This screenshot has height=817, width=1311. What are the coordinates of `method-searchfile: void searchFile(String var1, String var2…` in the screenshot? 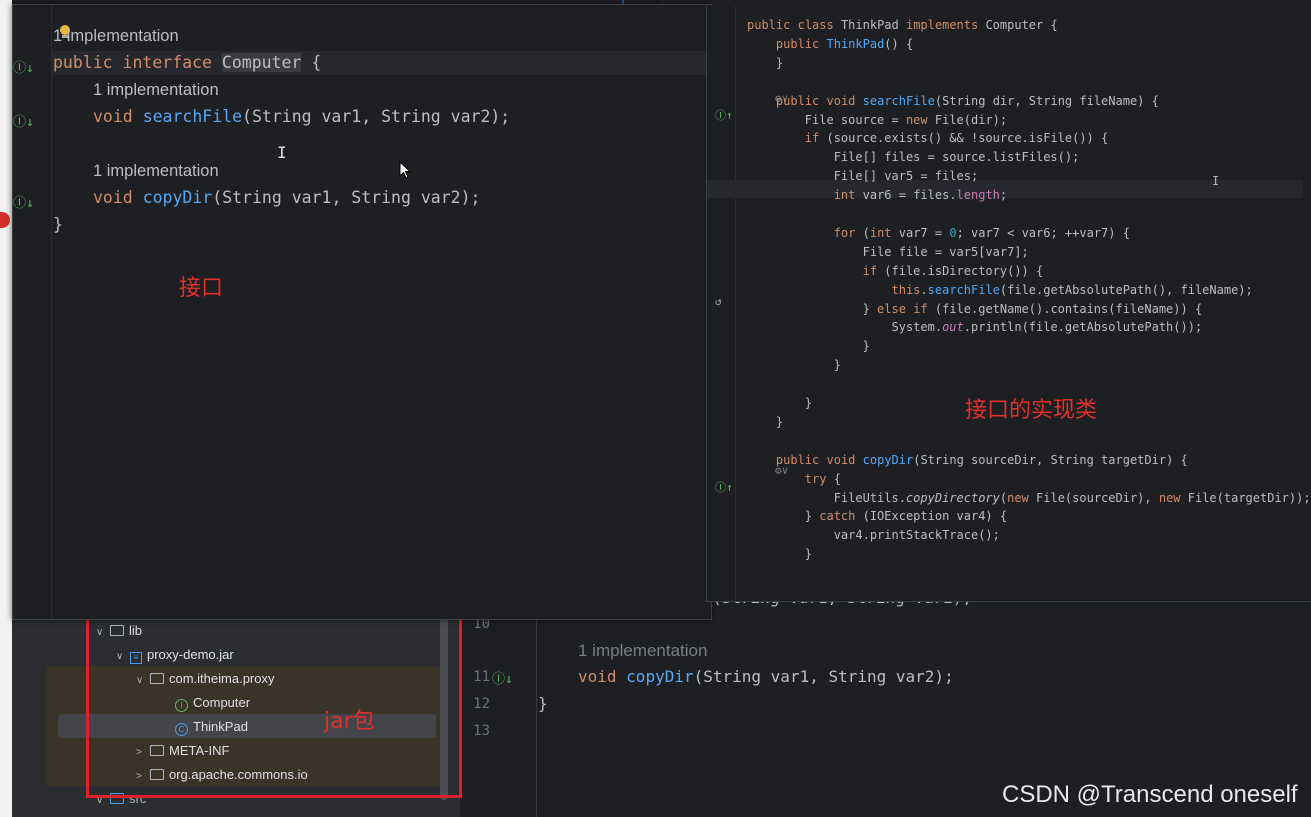 It's located at (302, 116).